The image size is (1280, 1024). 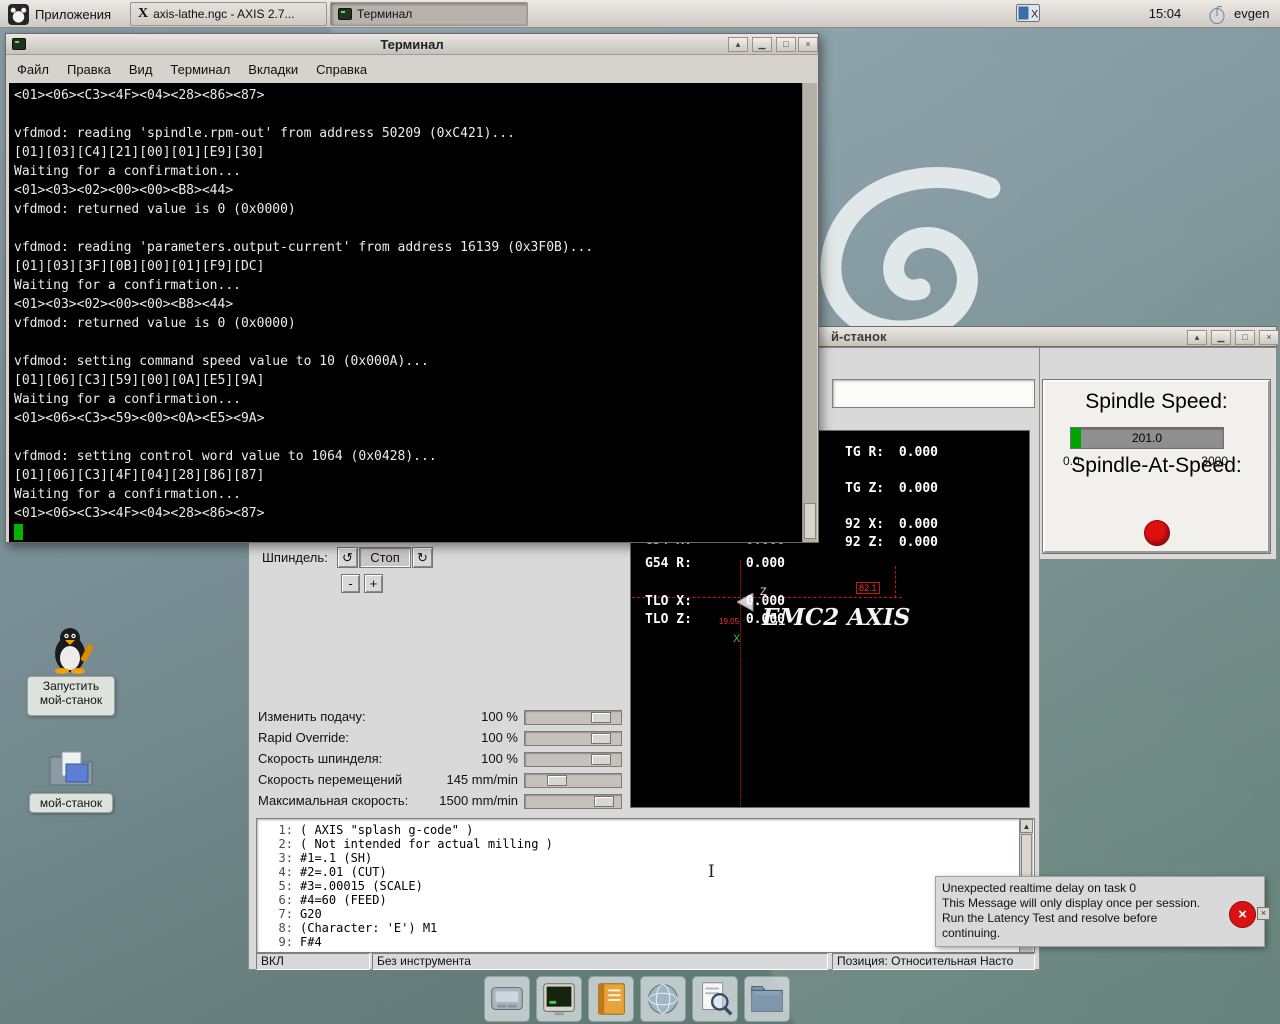 What do you see at coordinates (573, 738) in the screenshot?
I see `rapid-override-slider` at bounding box center [573, 738].